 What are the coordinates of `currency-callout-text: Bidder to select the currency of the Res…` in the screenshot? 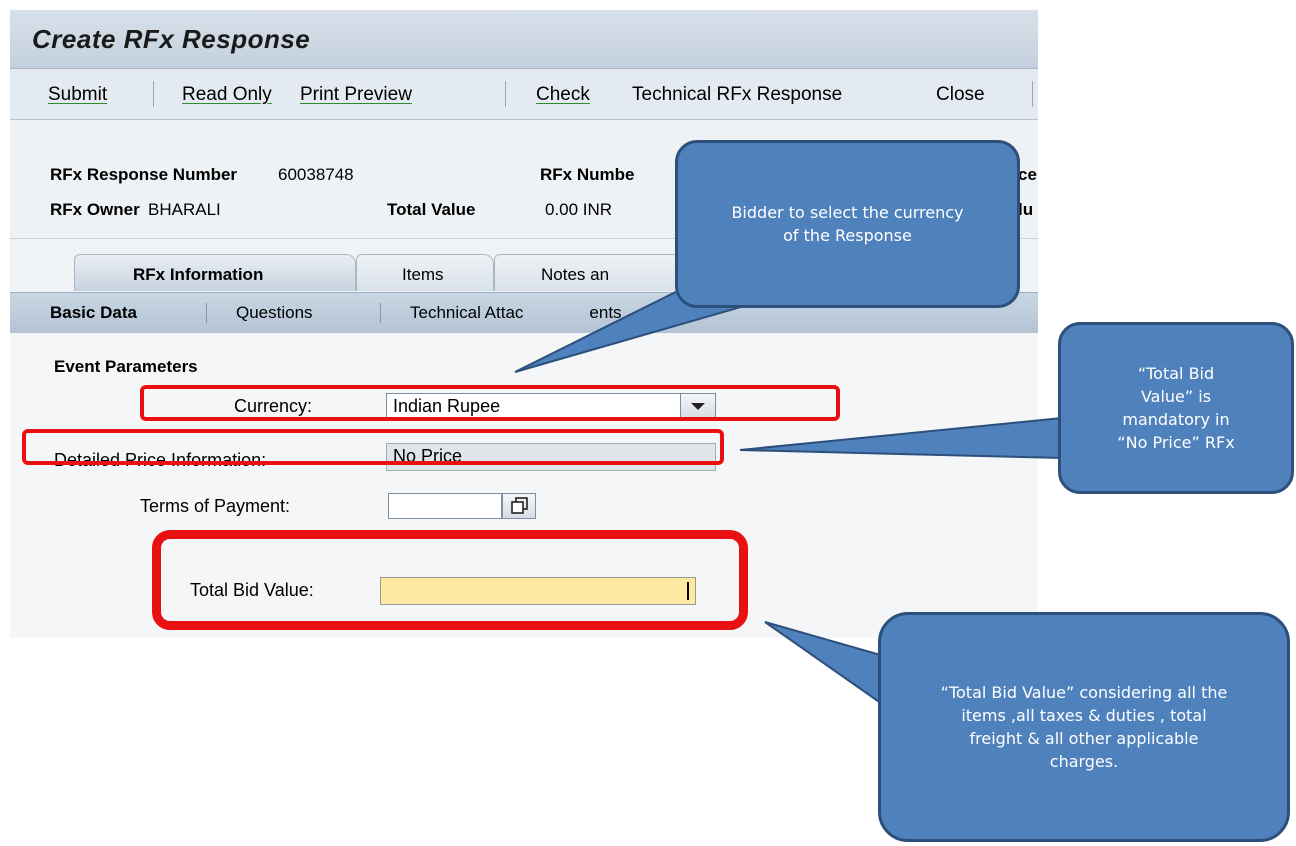 It's located at (847, 224).